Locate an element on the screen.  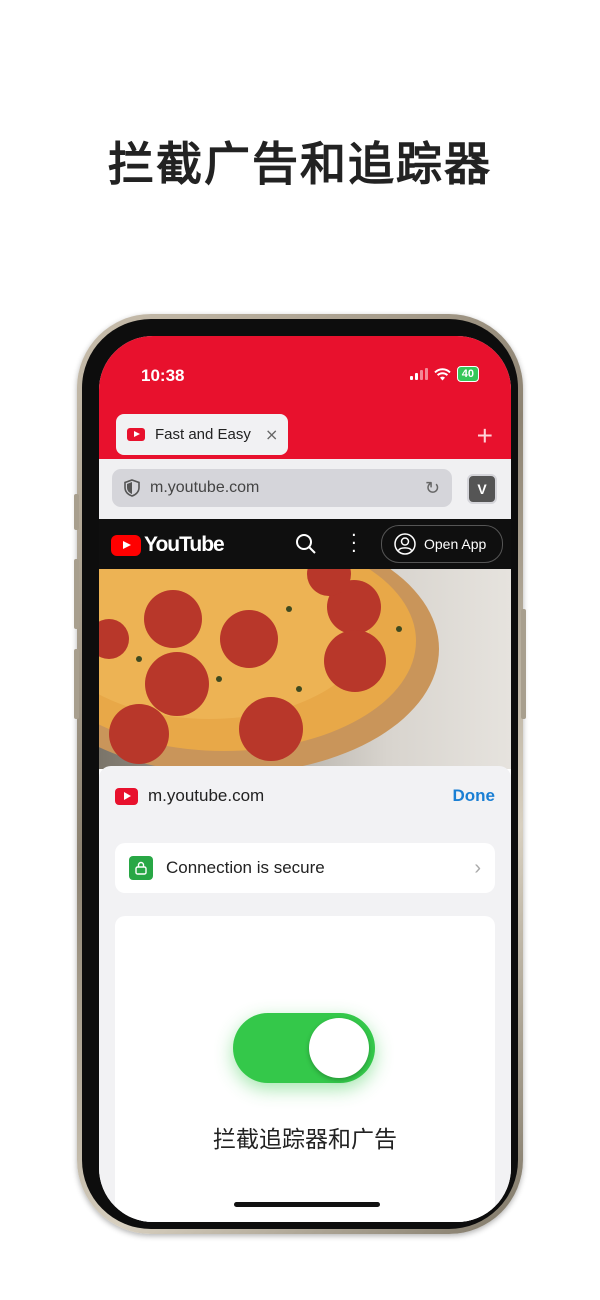
address-bar-area: m.youtube.com ↻ is located at coordinates (305, 489).